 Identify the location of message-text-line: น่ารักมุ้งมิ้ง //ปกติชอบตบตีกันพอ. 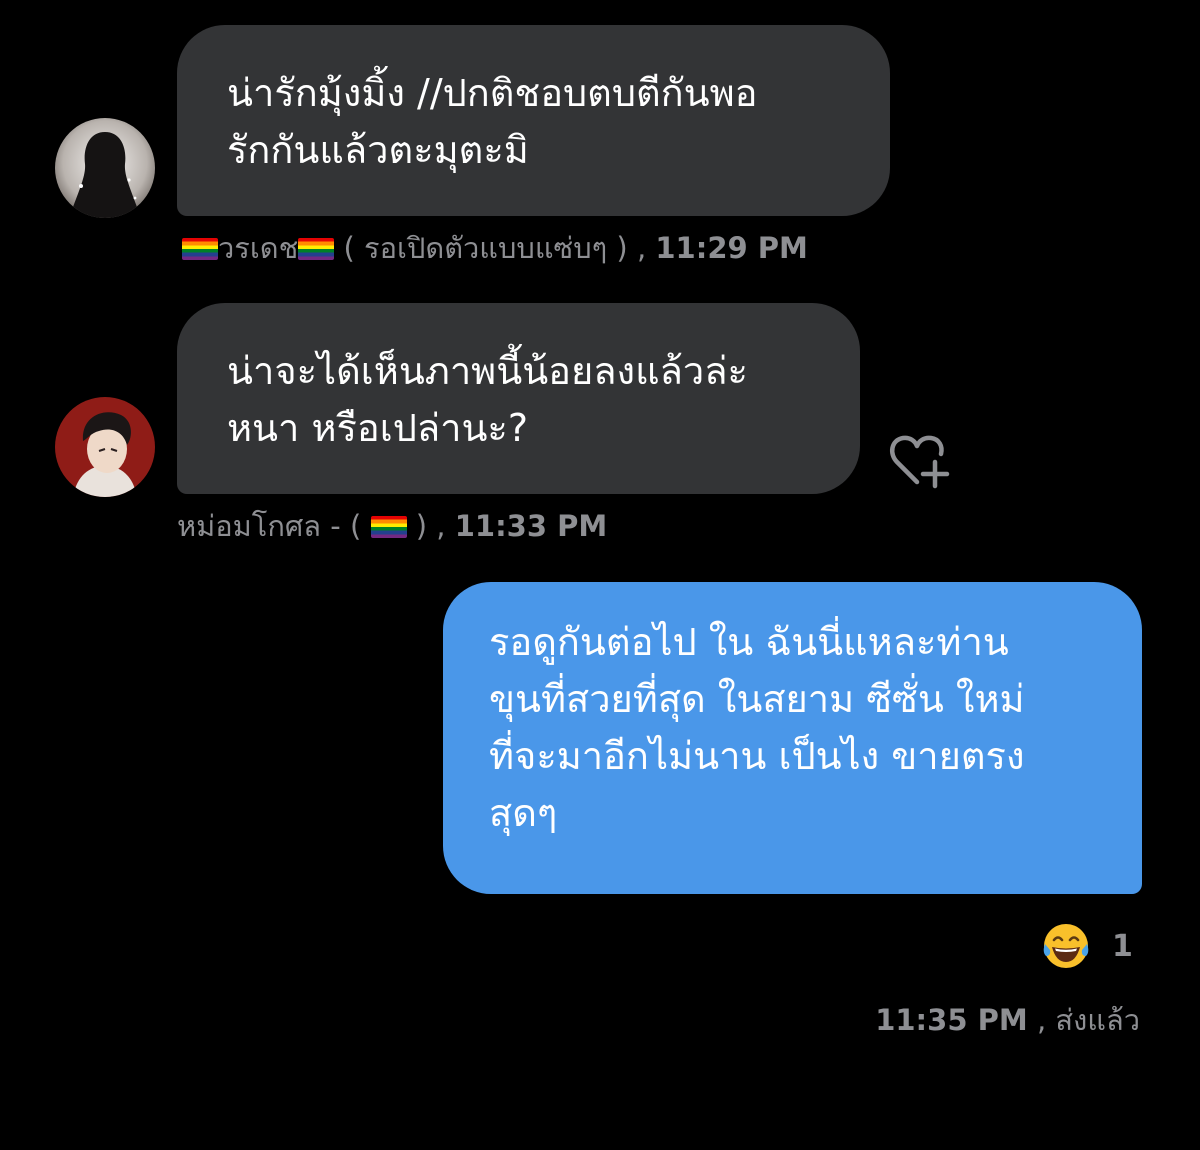
(492, 93).